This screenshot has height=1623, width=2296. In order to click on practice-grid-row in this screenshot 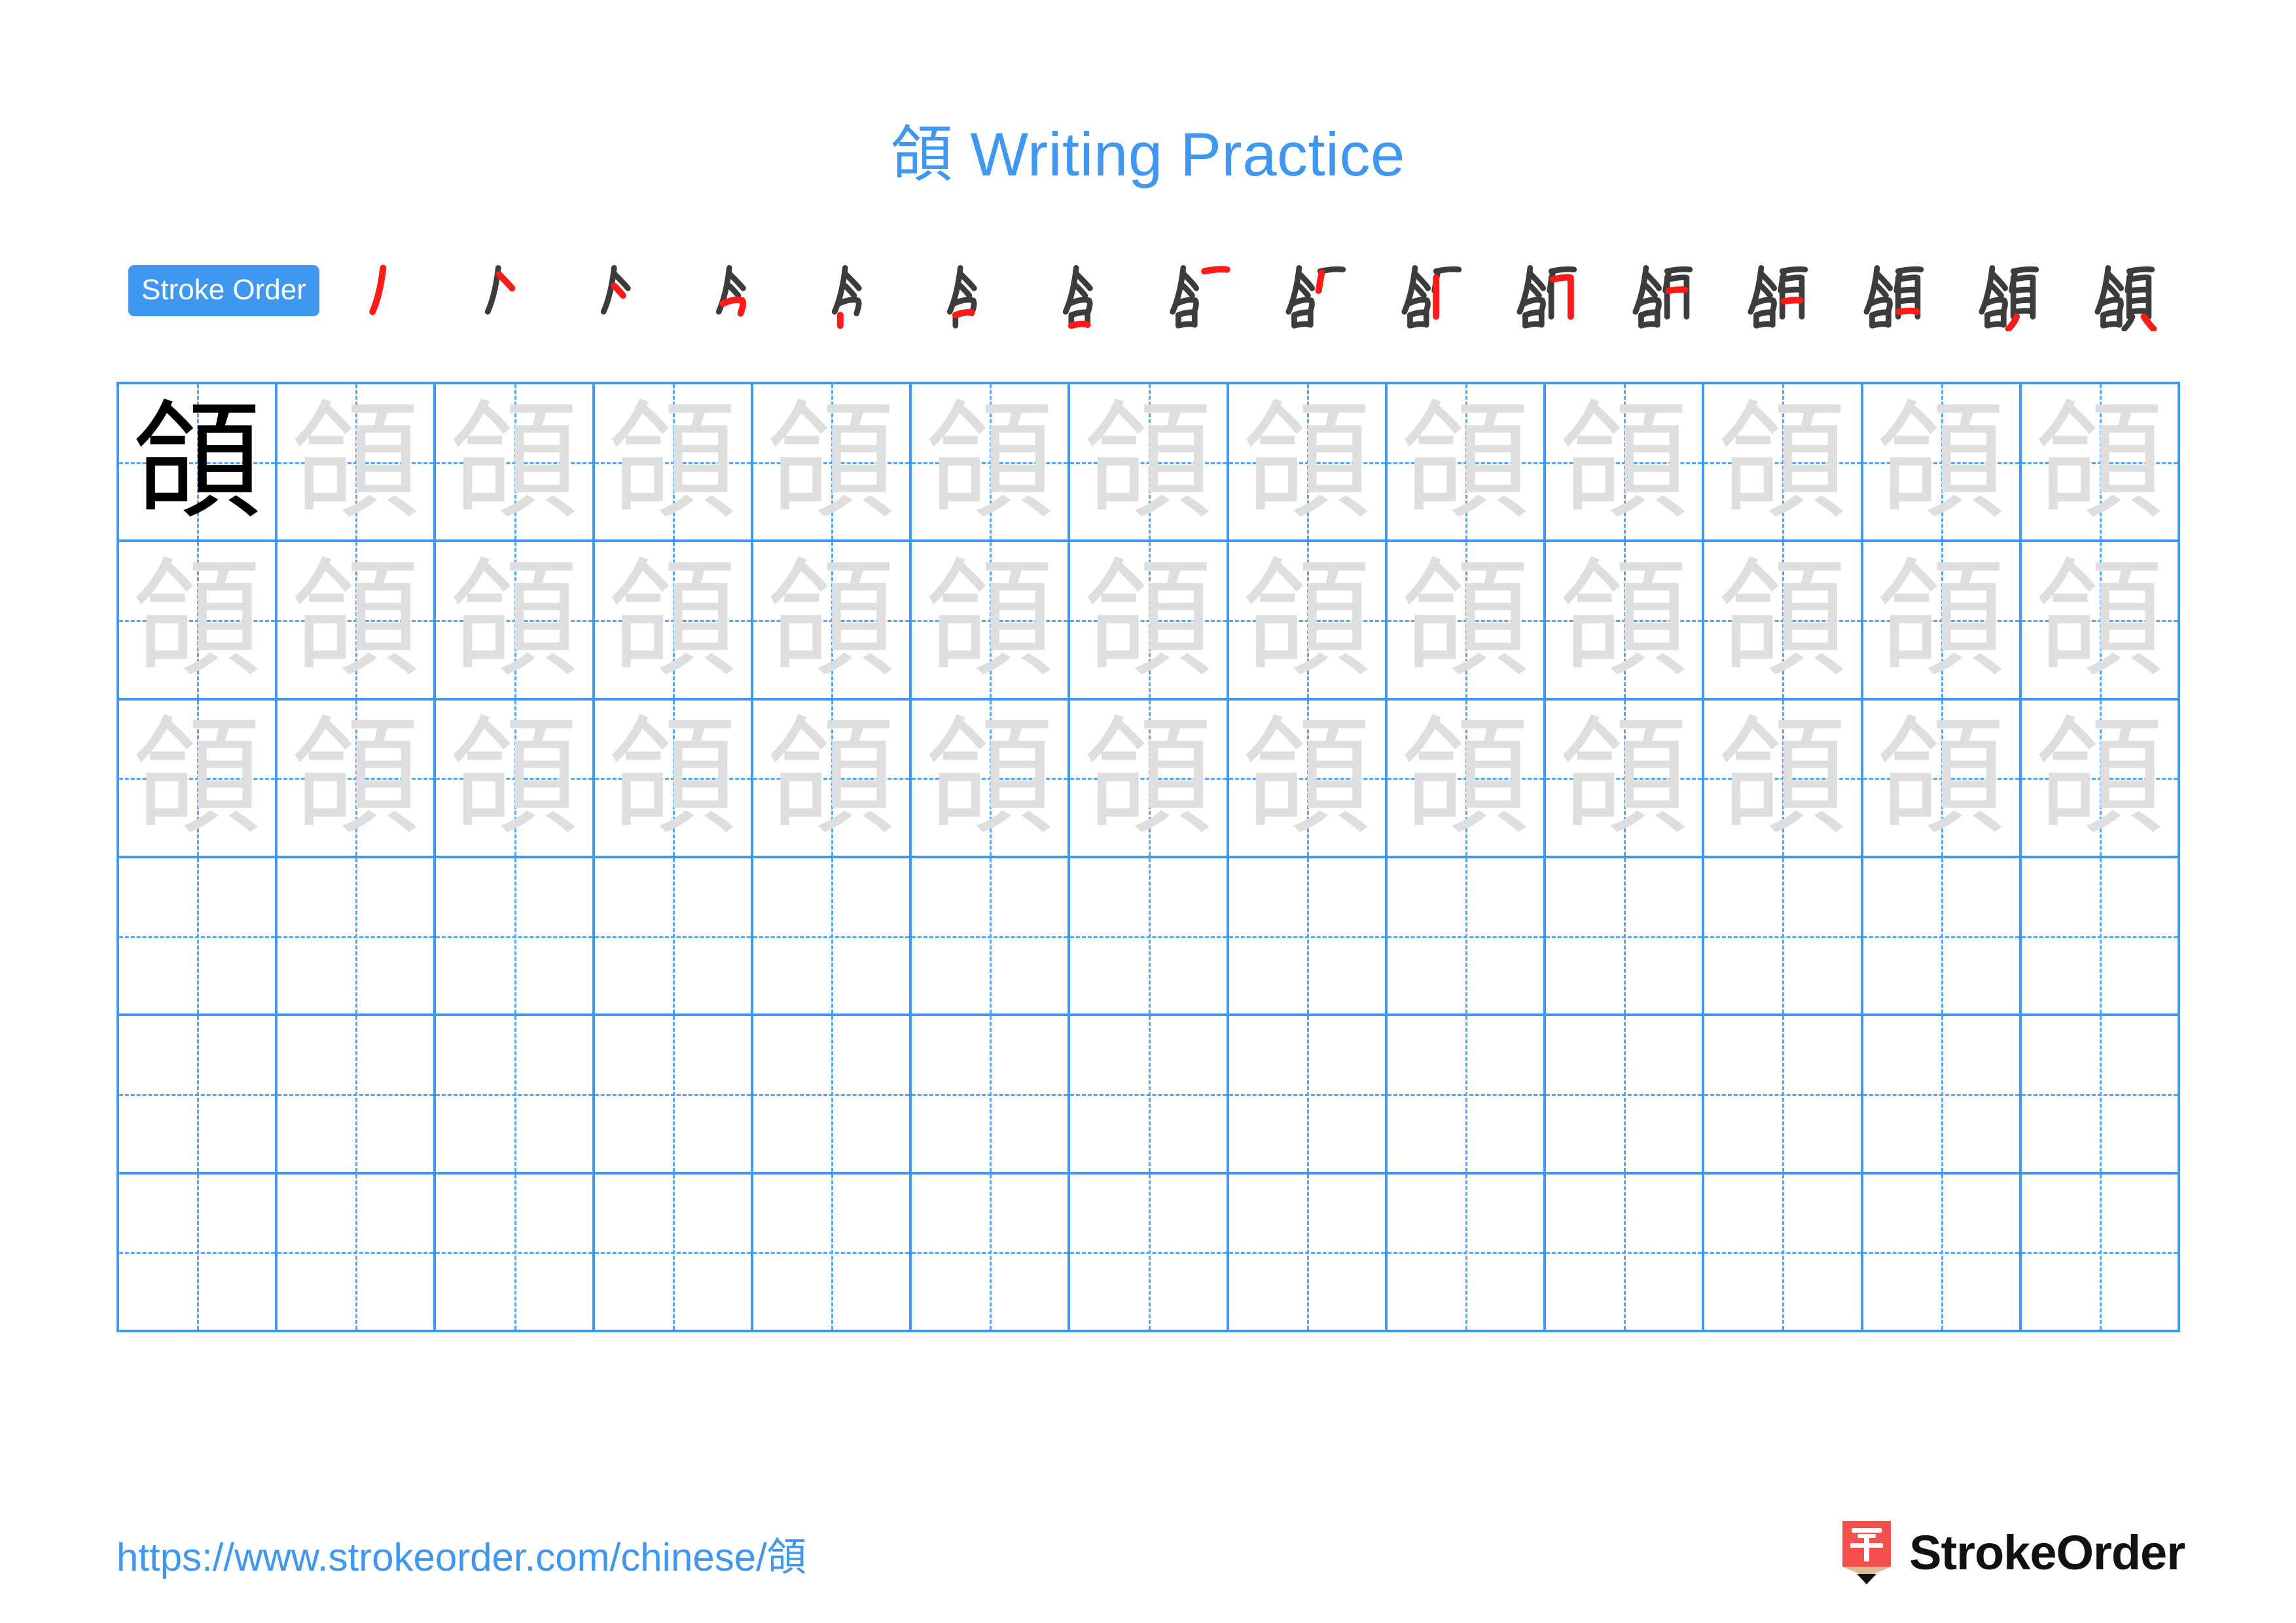, I will do `click(1150, 937)`.